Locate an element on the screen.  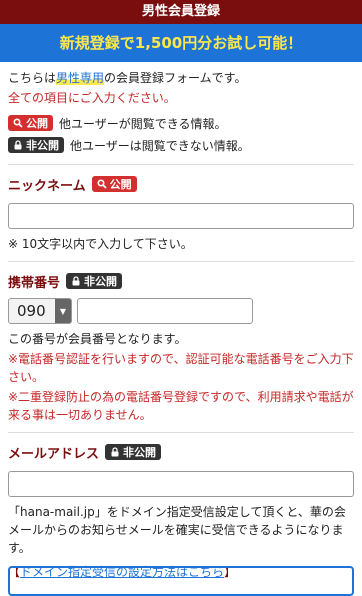
phone-section-title: 携帯番号 非公開 is located at coordinates (181, 281).